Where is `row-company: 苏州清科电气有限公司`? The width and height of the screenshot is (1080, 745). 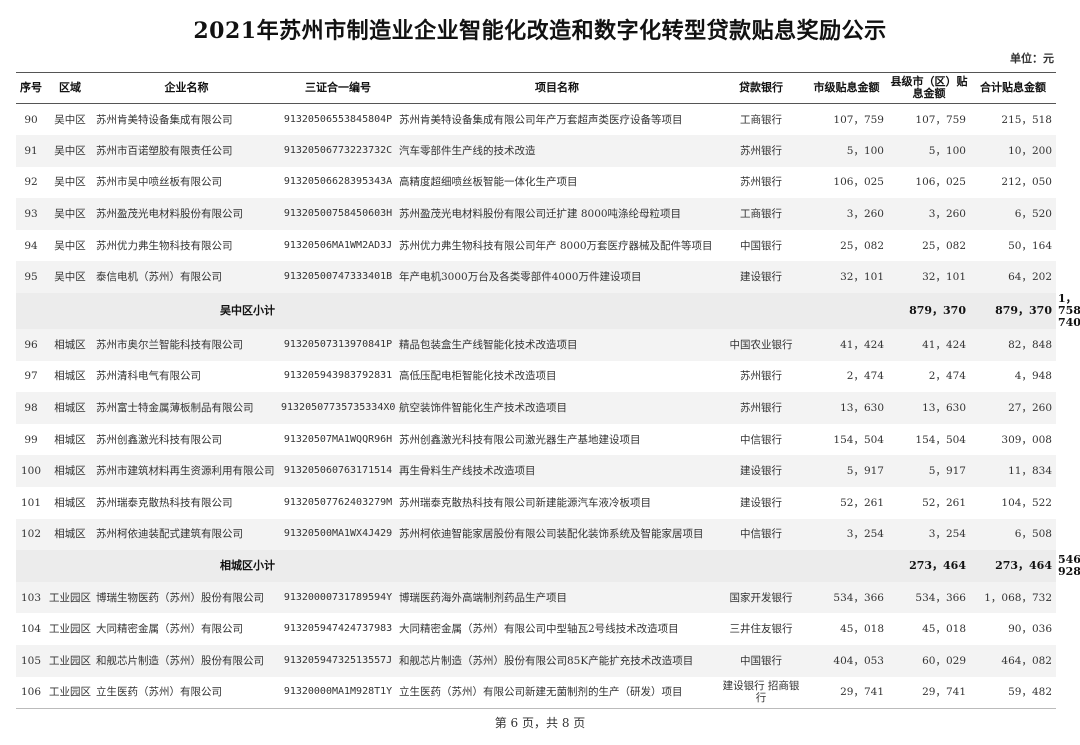
row-company: 苏州清科电气有限公司 is located at coordinates (148, 376).